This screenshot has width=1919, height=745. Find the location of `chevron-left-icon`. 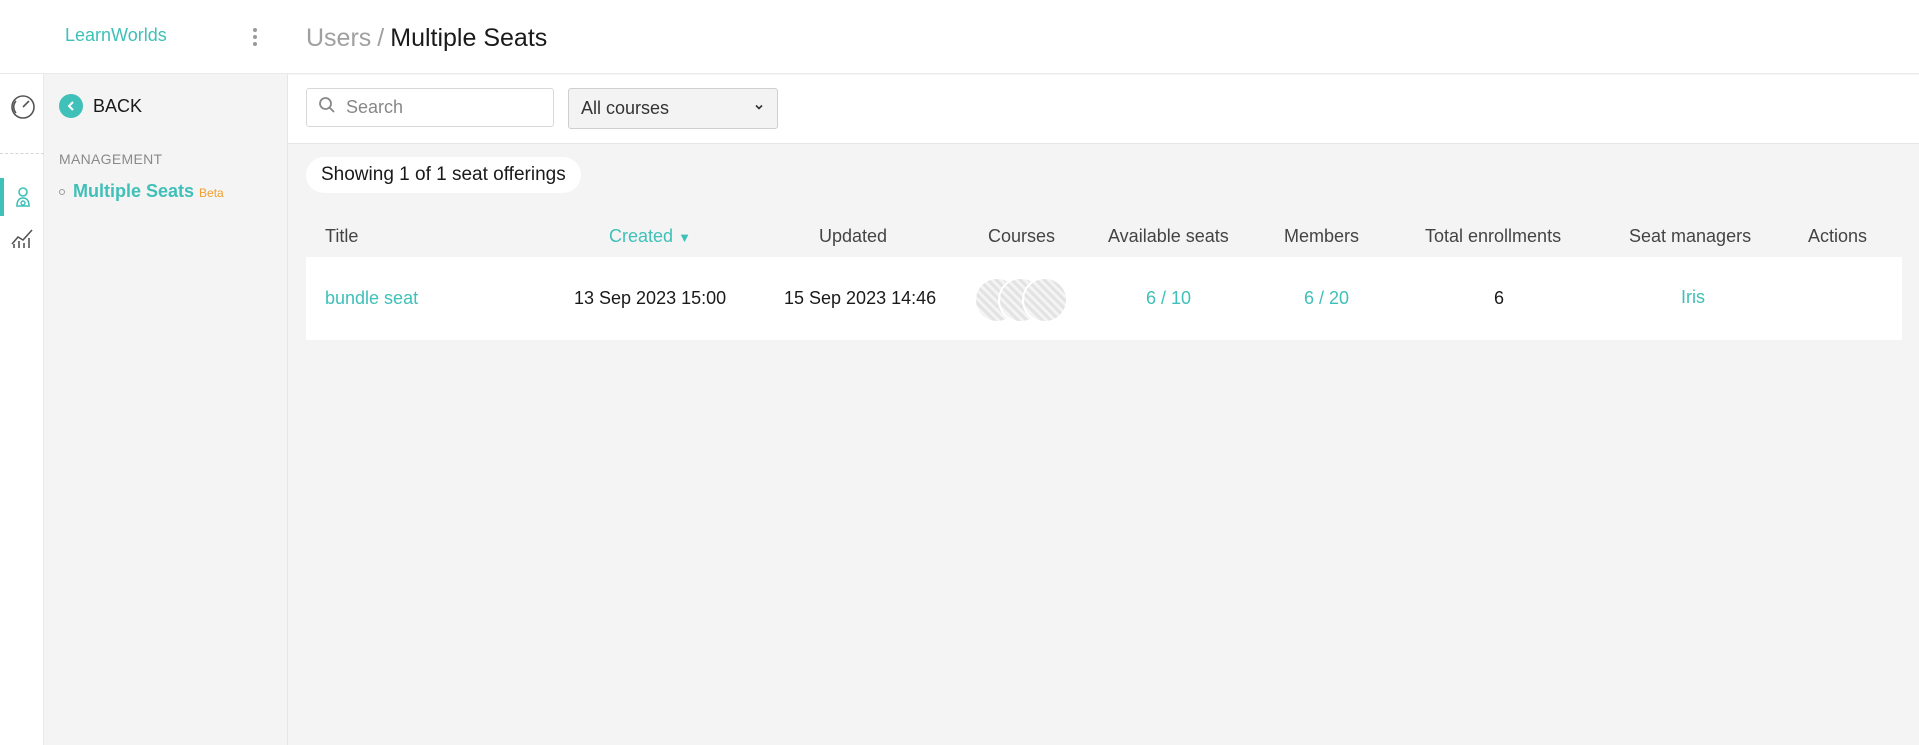

chevron-left-icon is located at coordinates (71, 106).